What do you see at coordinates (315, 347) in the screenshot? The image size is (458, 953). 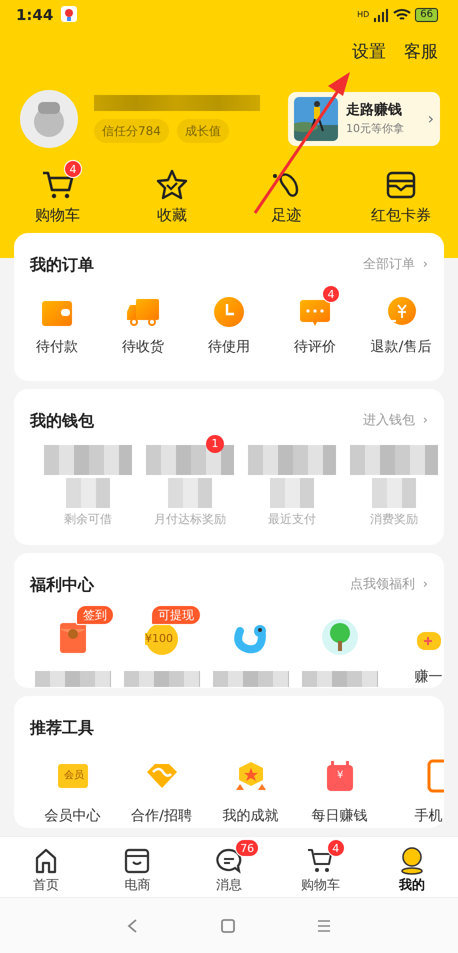 I see `order-status-label: 待评价` at bounding box center [315, 347].